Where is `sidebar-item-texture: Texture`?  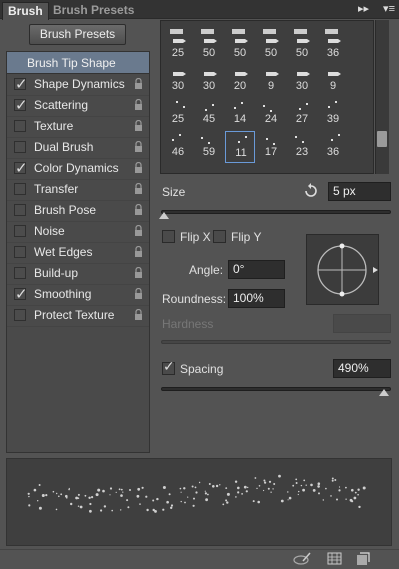 sidebar-item-texture: Texture is located at coordinates (78, 127).